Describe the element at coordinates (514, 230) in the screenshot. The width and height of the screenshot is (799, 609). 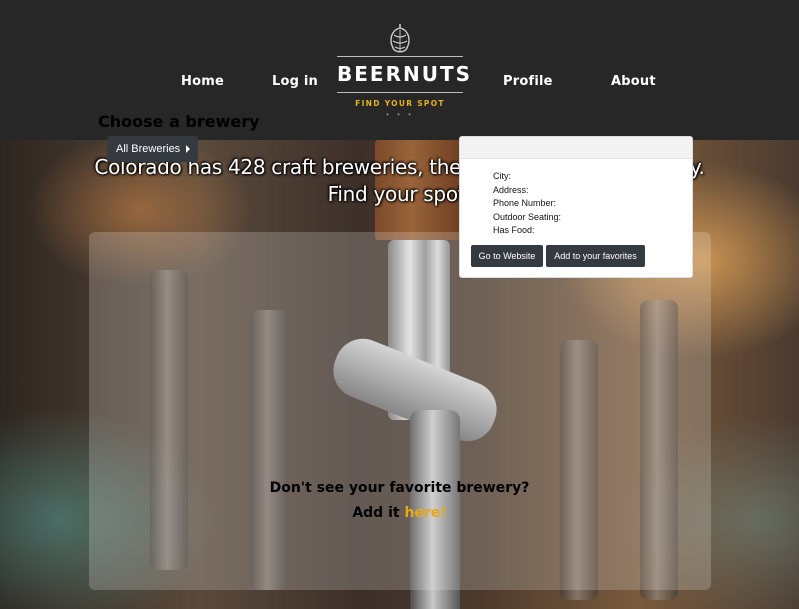
I see `has-food-field: Has Food:` at that location.